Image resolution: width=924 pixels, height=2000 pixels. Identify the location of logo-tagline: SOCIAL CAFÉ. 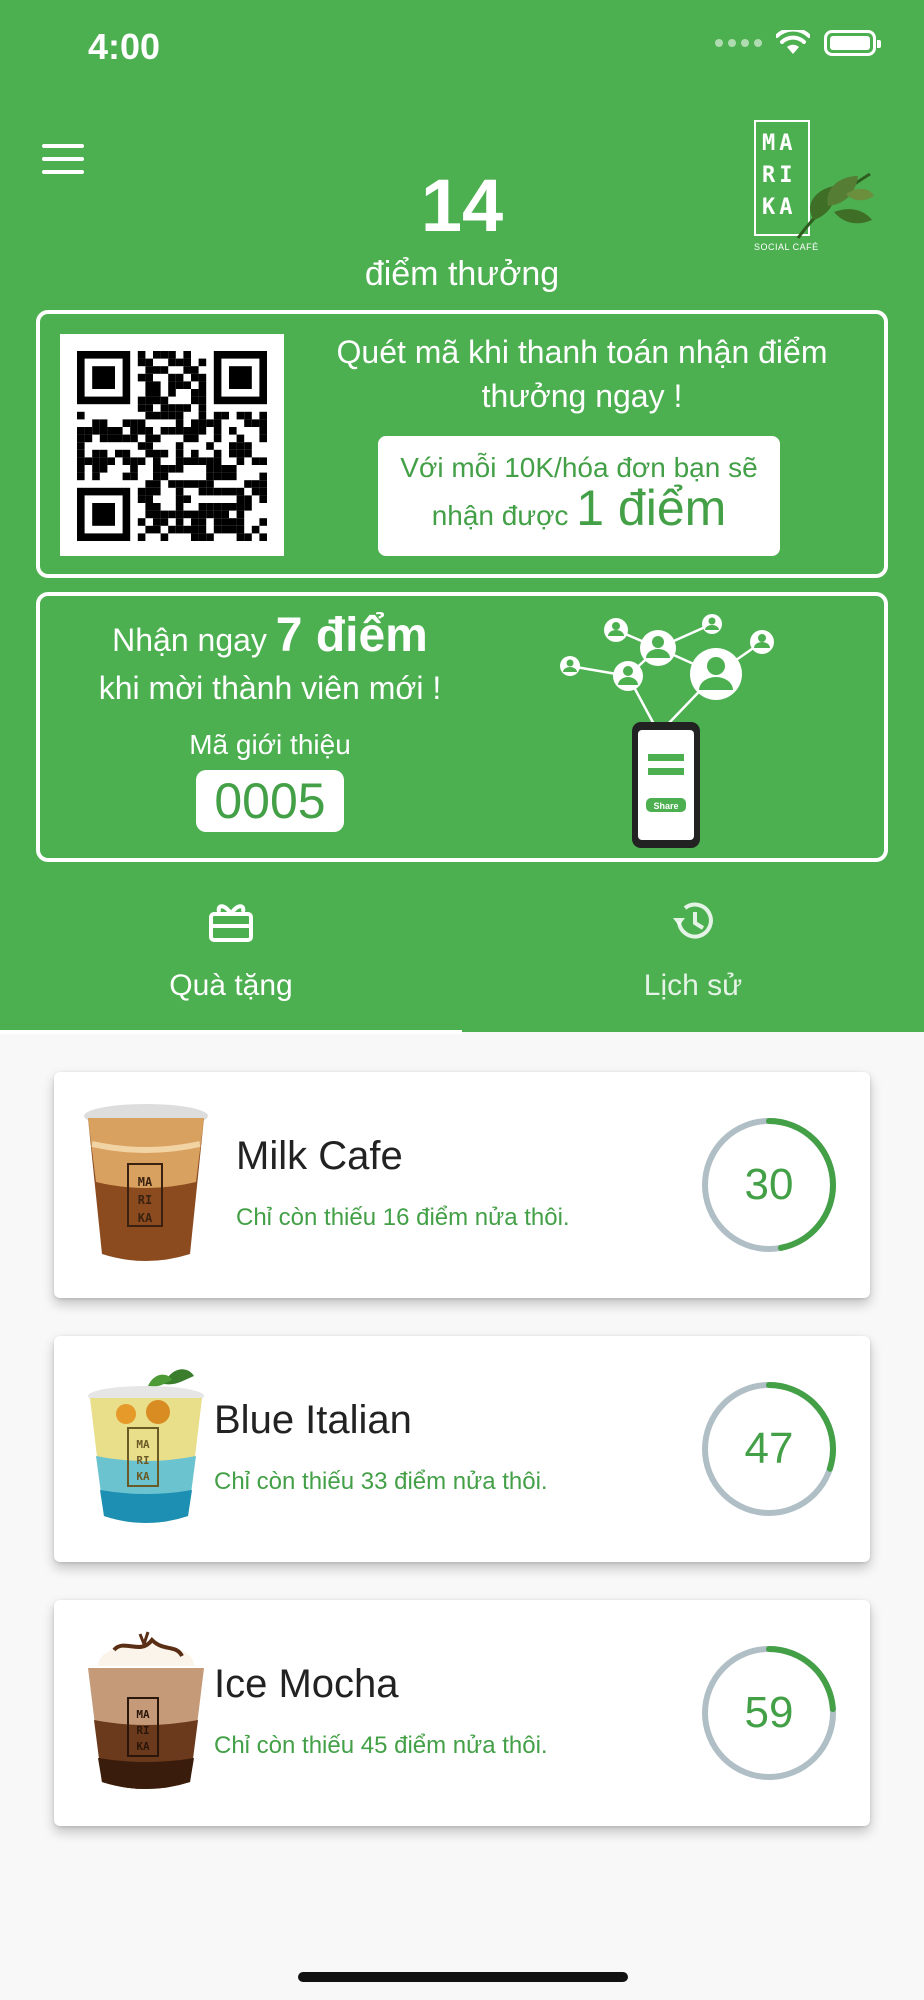
(786, 247).